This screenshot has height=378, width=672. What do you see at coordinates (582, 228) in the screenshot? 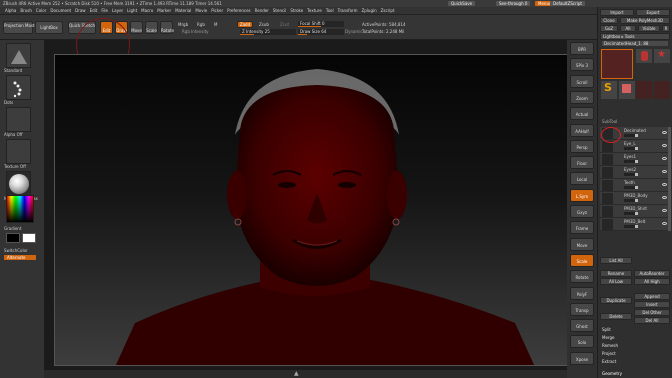
I see `view-frame-button: Frame` at bounding box center [582, 228].